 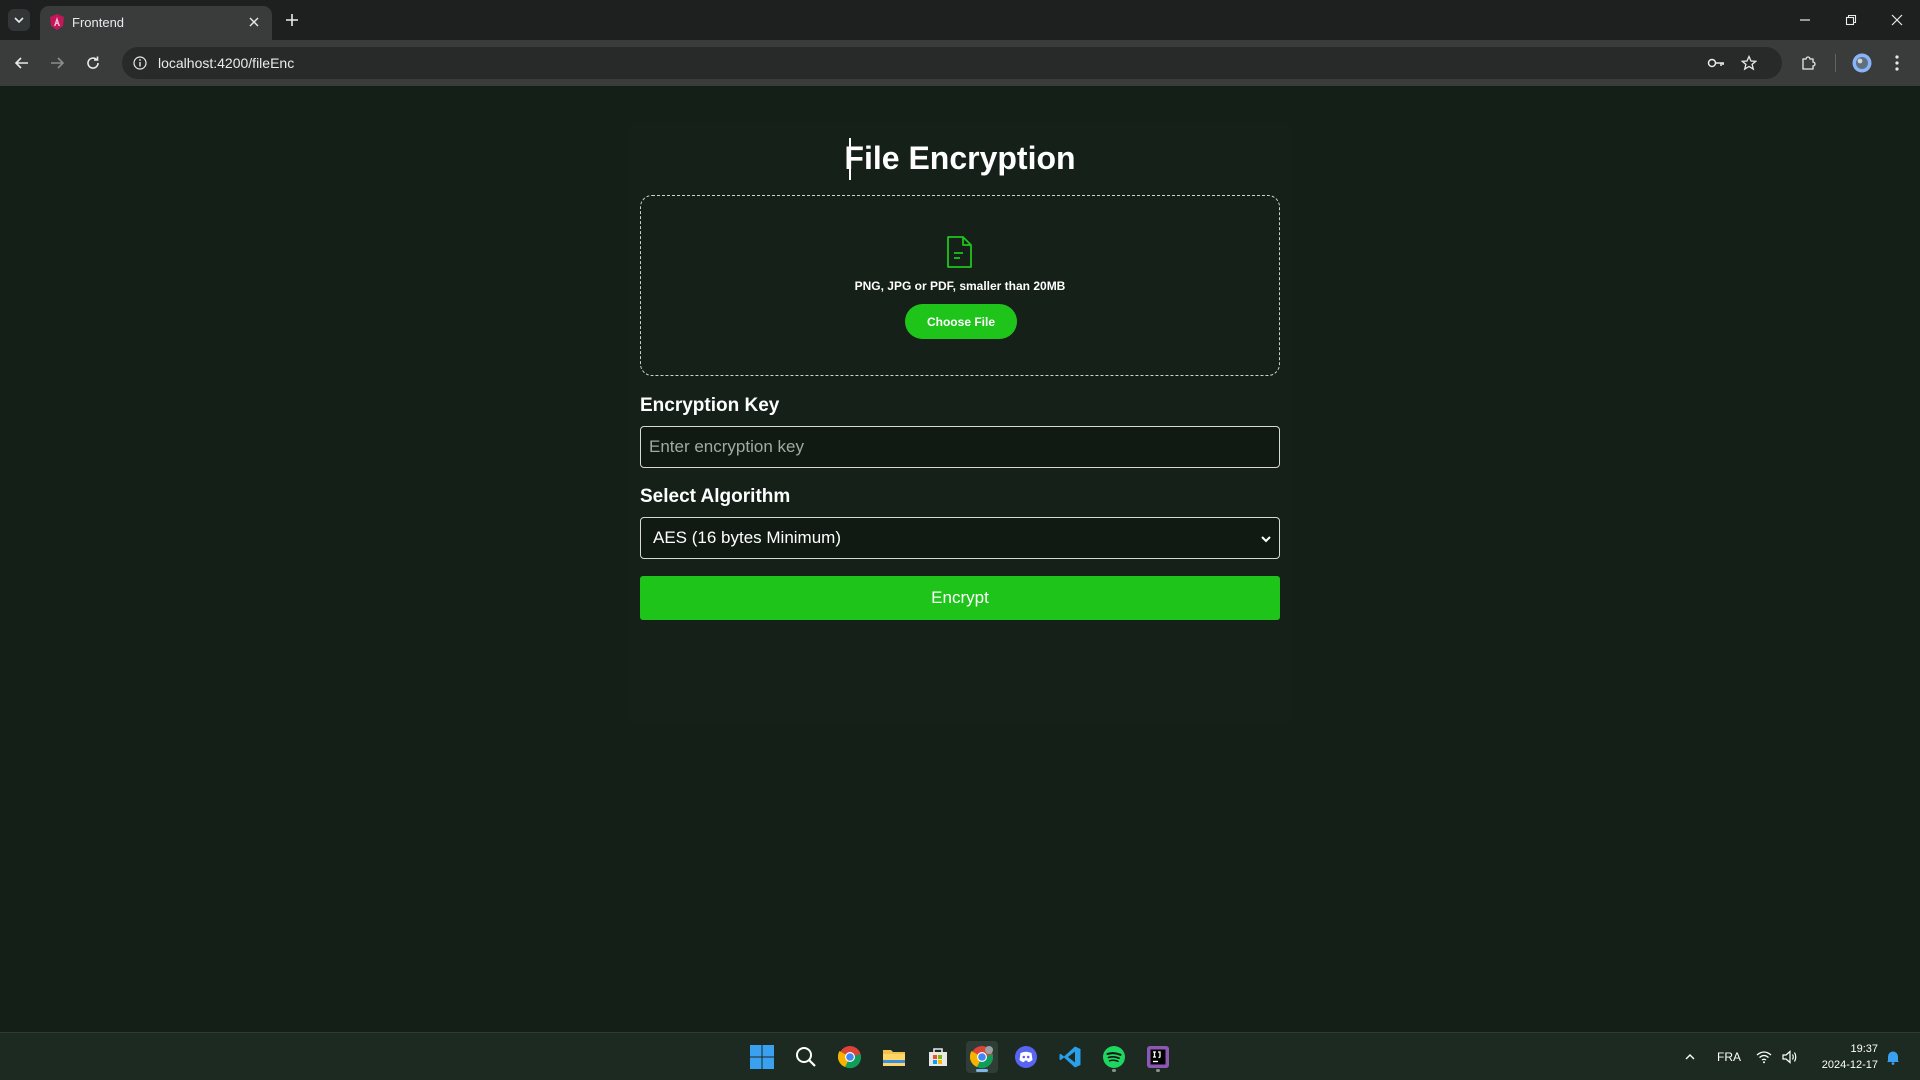 I want to click on discord-icon, so click(x=1026, y=1057).